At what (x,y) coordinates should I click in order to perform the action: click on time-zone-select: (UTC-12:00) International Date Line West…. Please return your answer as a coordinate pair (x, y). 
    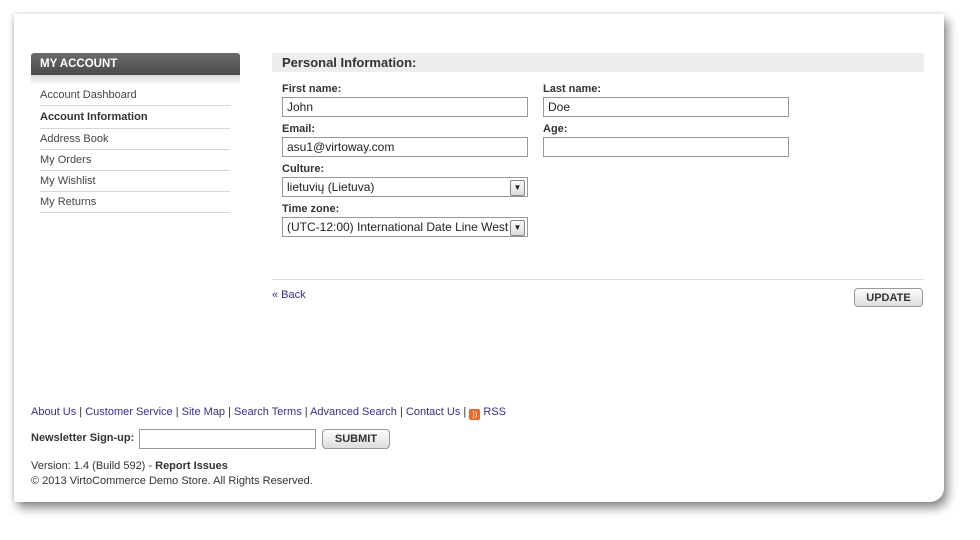
    Looking at the image, I should click on (405, 227).